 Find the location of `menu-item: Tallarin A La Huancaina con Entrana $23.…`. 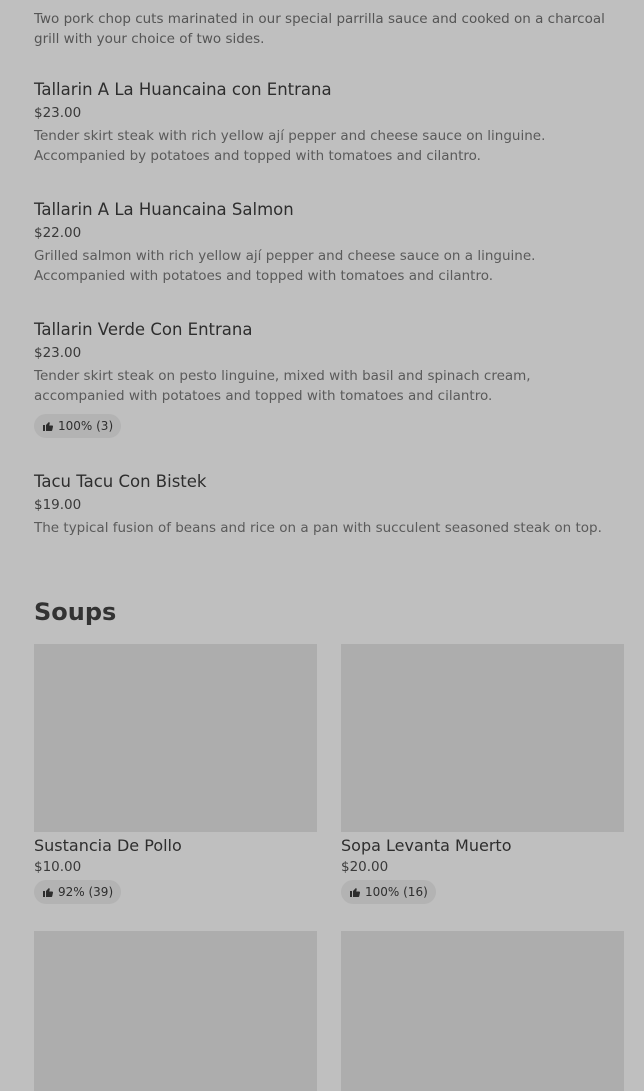

menu-item: Tallarin A La Huancaina con Entrana $23.… is located at coordinates (324, 122).